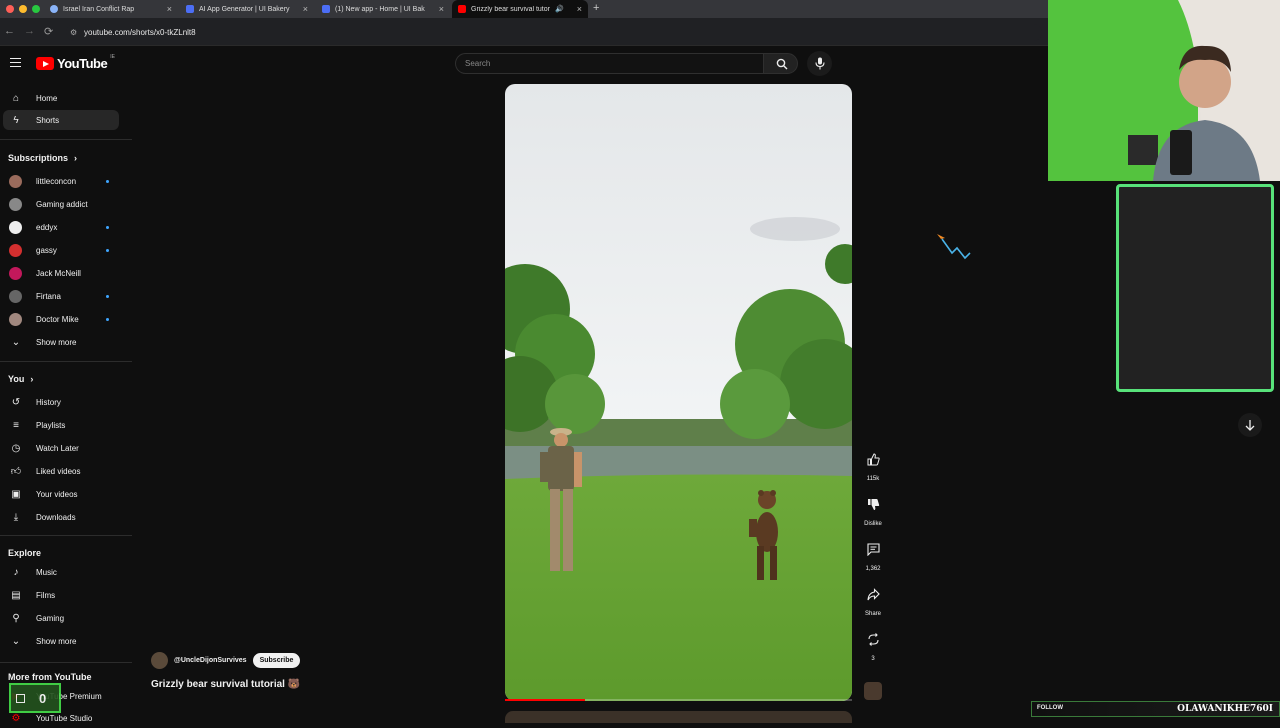  I want to click on sidebar-item-history: ↺ History, so click(61, 402).